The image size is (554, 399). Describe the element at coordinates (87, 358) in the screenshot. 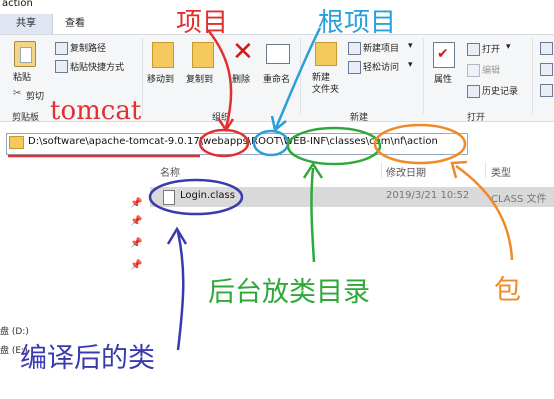

I see `annotation-compiled-class: 编译后的类` at that location.